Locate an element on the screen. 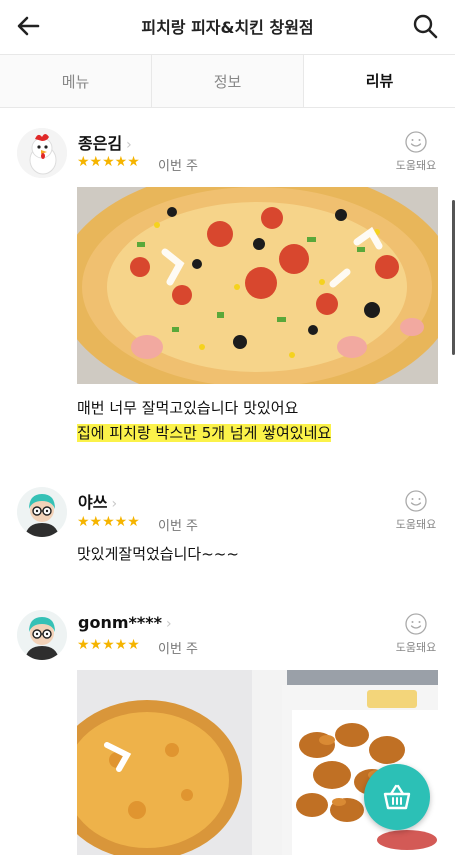  reviewer-name: 종은김 › is located at coordinates (105, 142).